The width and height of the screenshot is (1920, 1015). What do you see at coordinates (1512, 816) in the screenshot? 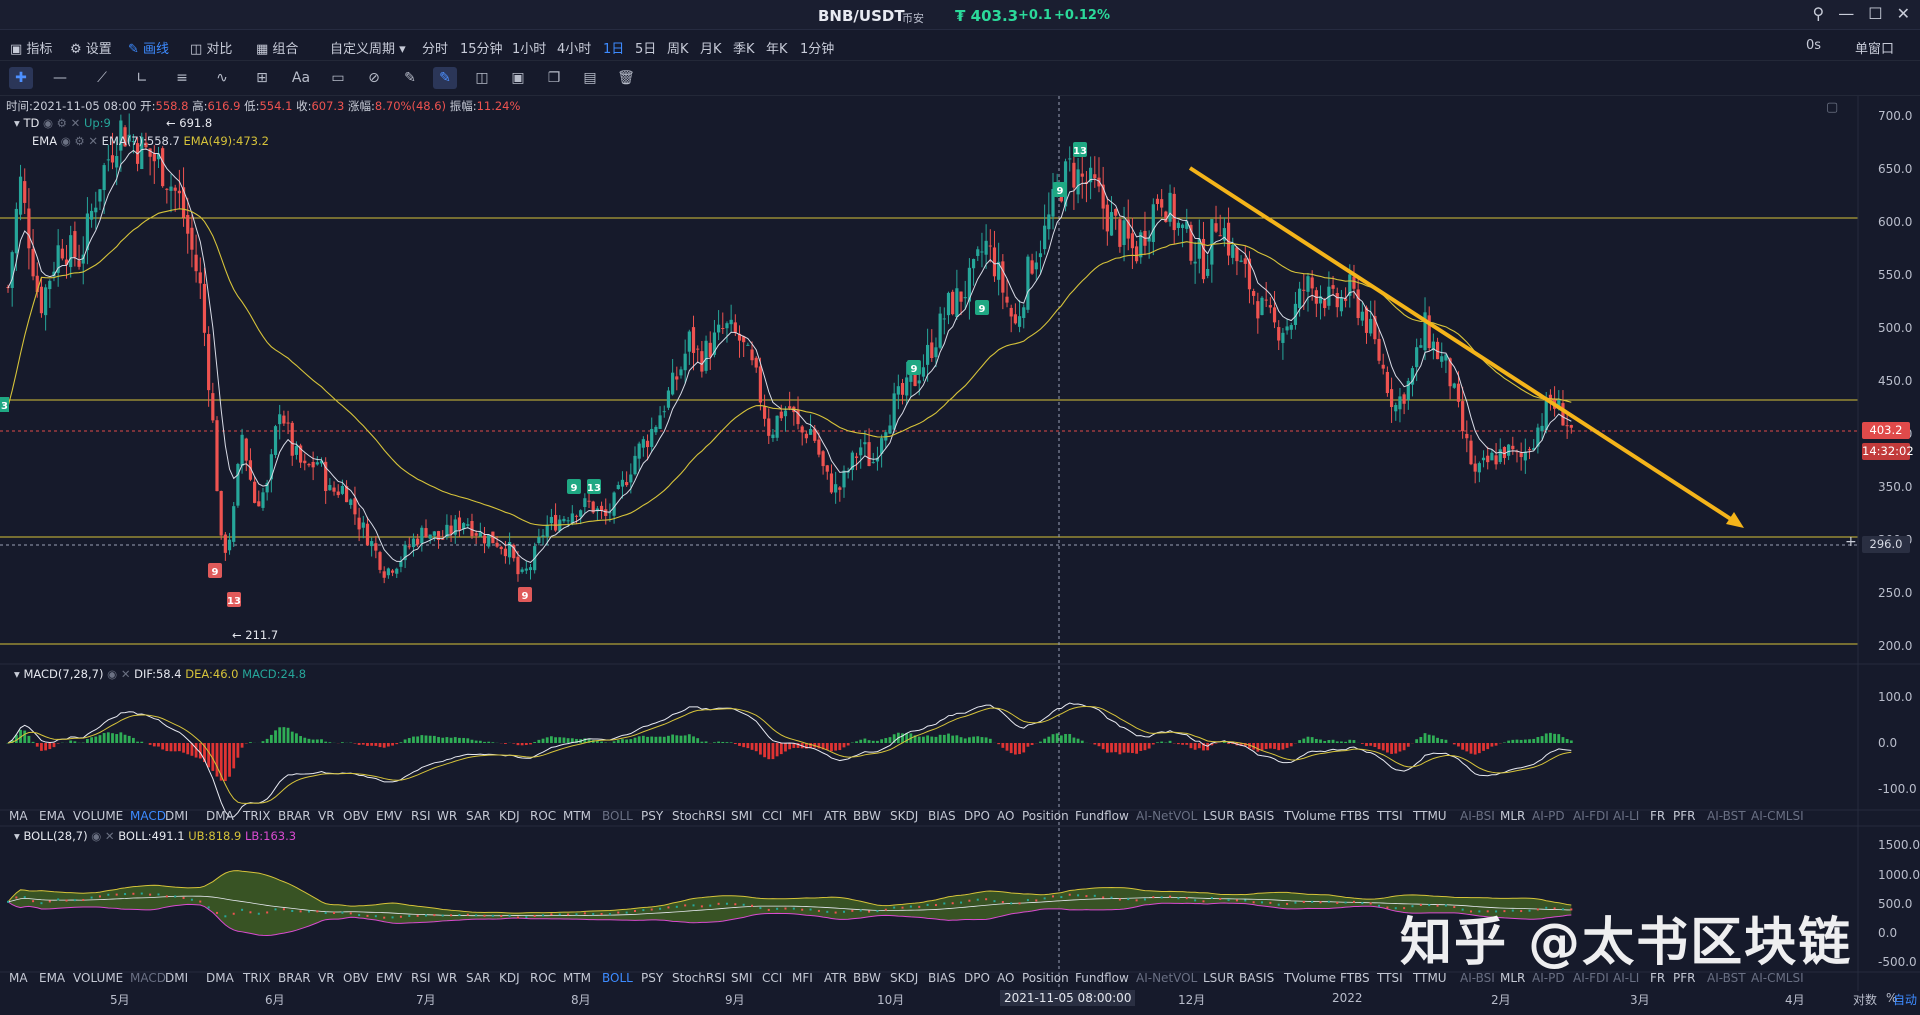
I see `indicator-tab-mlr: MLR` at bounding box center [1512, 816].